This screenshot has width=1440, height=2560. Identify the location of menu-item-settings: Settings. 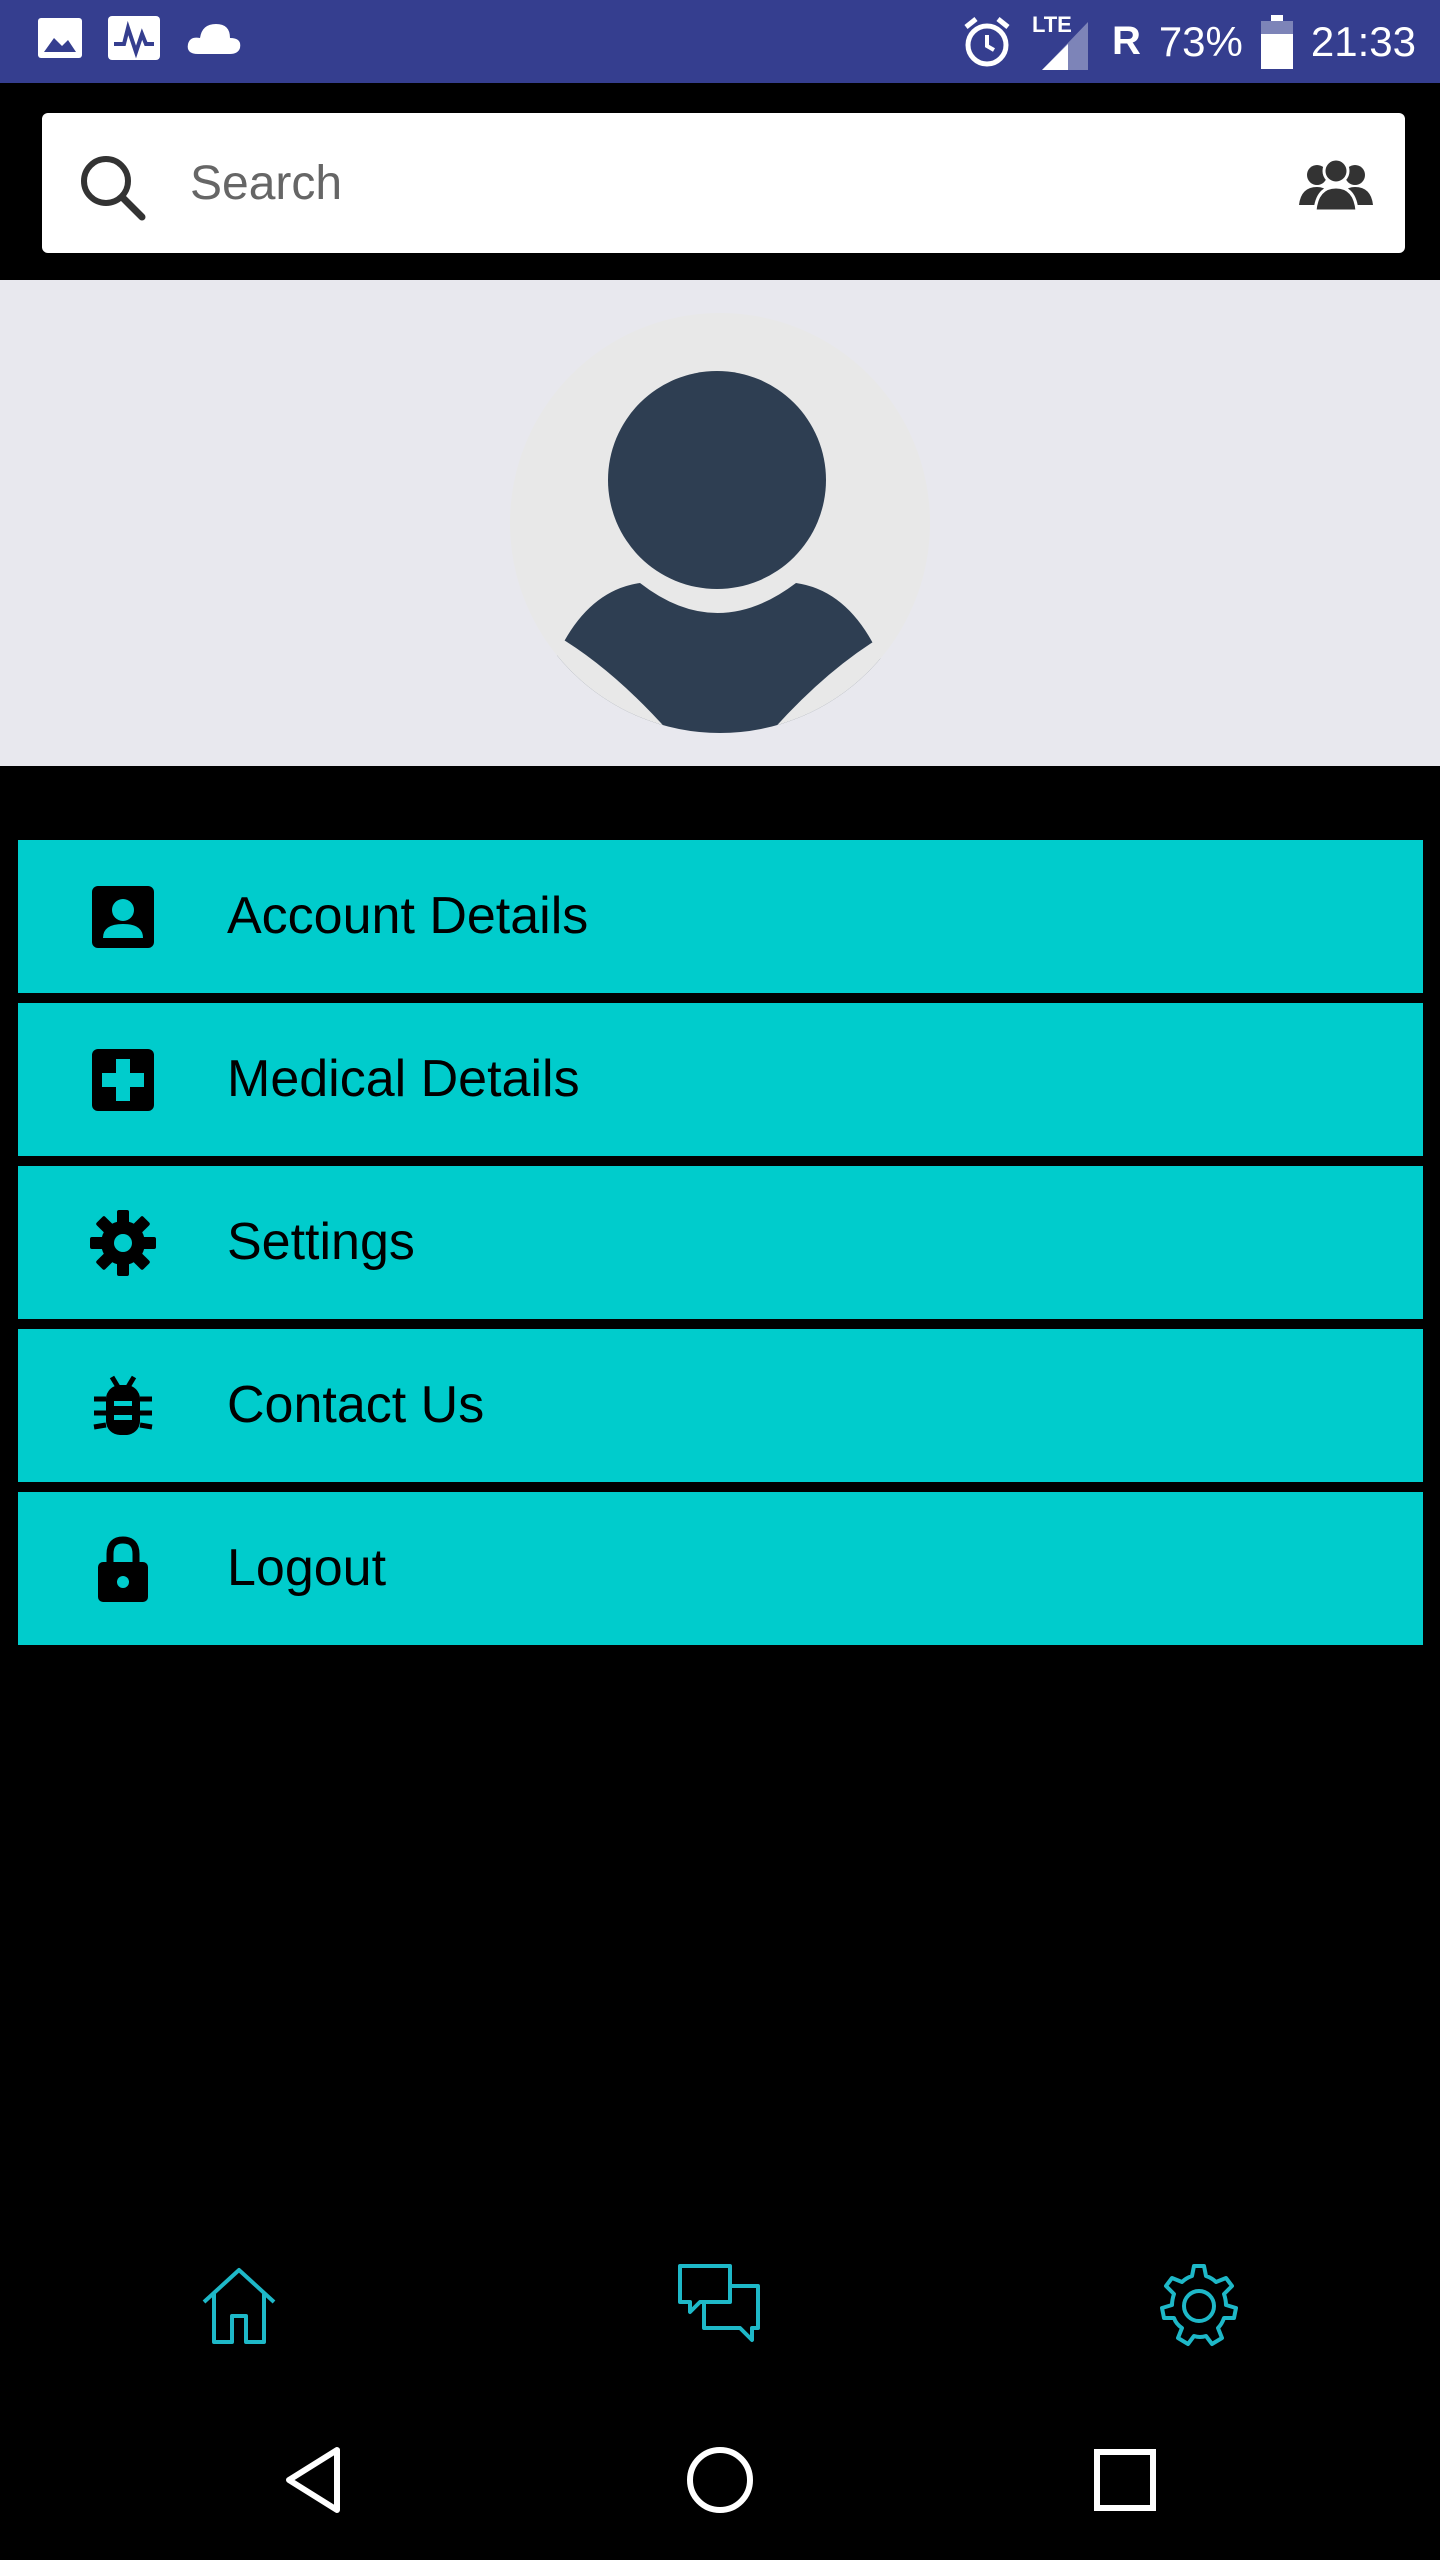
(720, 1242).